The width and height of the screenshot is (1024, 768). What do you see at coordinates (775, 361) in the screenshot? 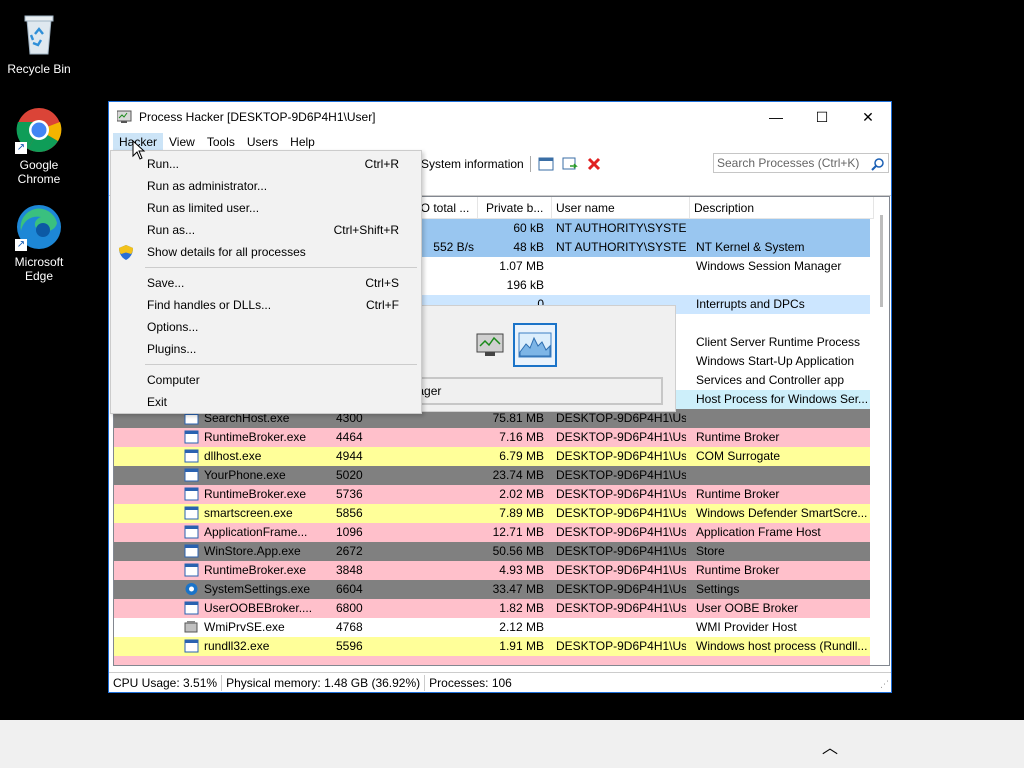
I see `process-description: Windows Start-Up Application` at bounding box center [775, 361].